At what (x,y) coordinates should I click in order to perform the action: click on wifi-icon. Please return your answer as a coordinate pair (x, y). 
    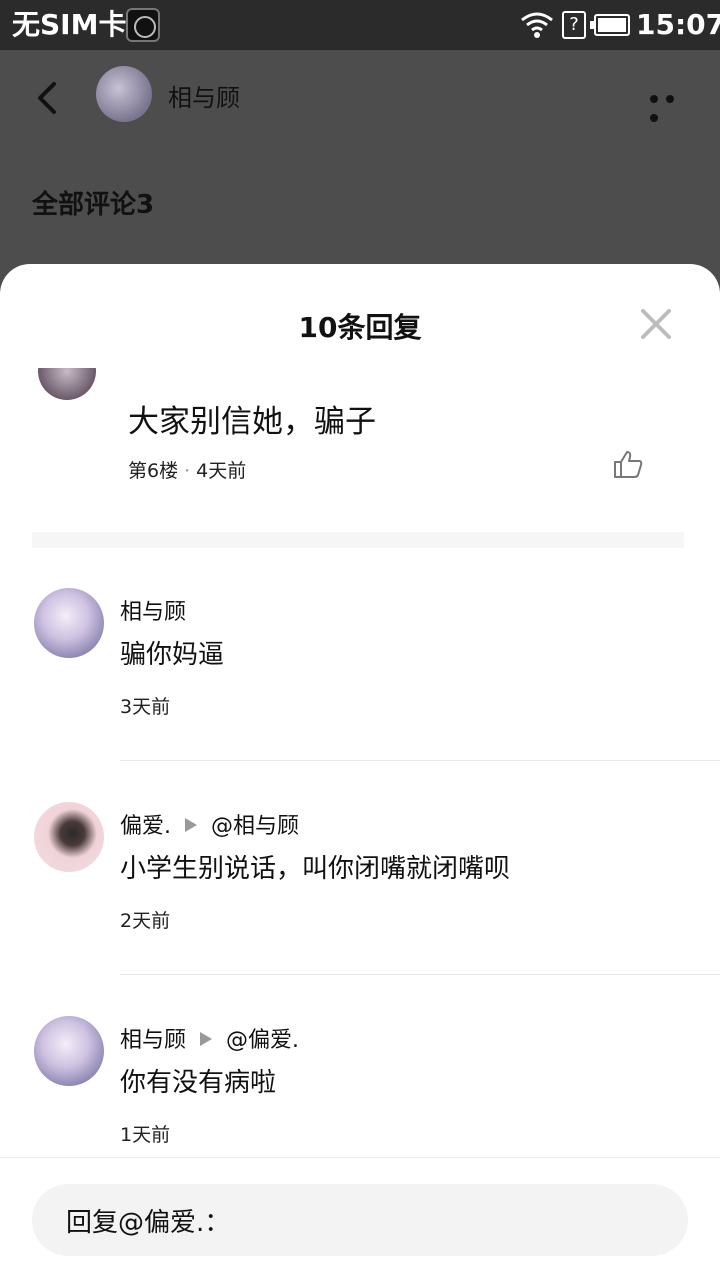
    Looking at the image, I should click on (537, 25).